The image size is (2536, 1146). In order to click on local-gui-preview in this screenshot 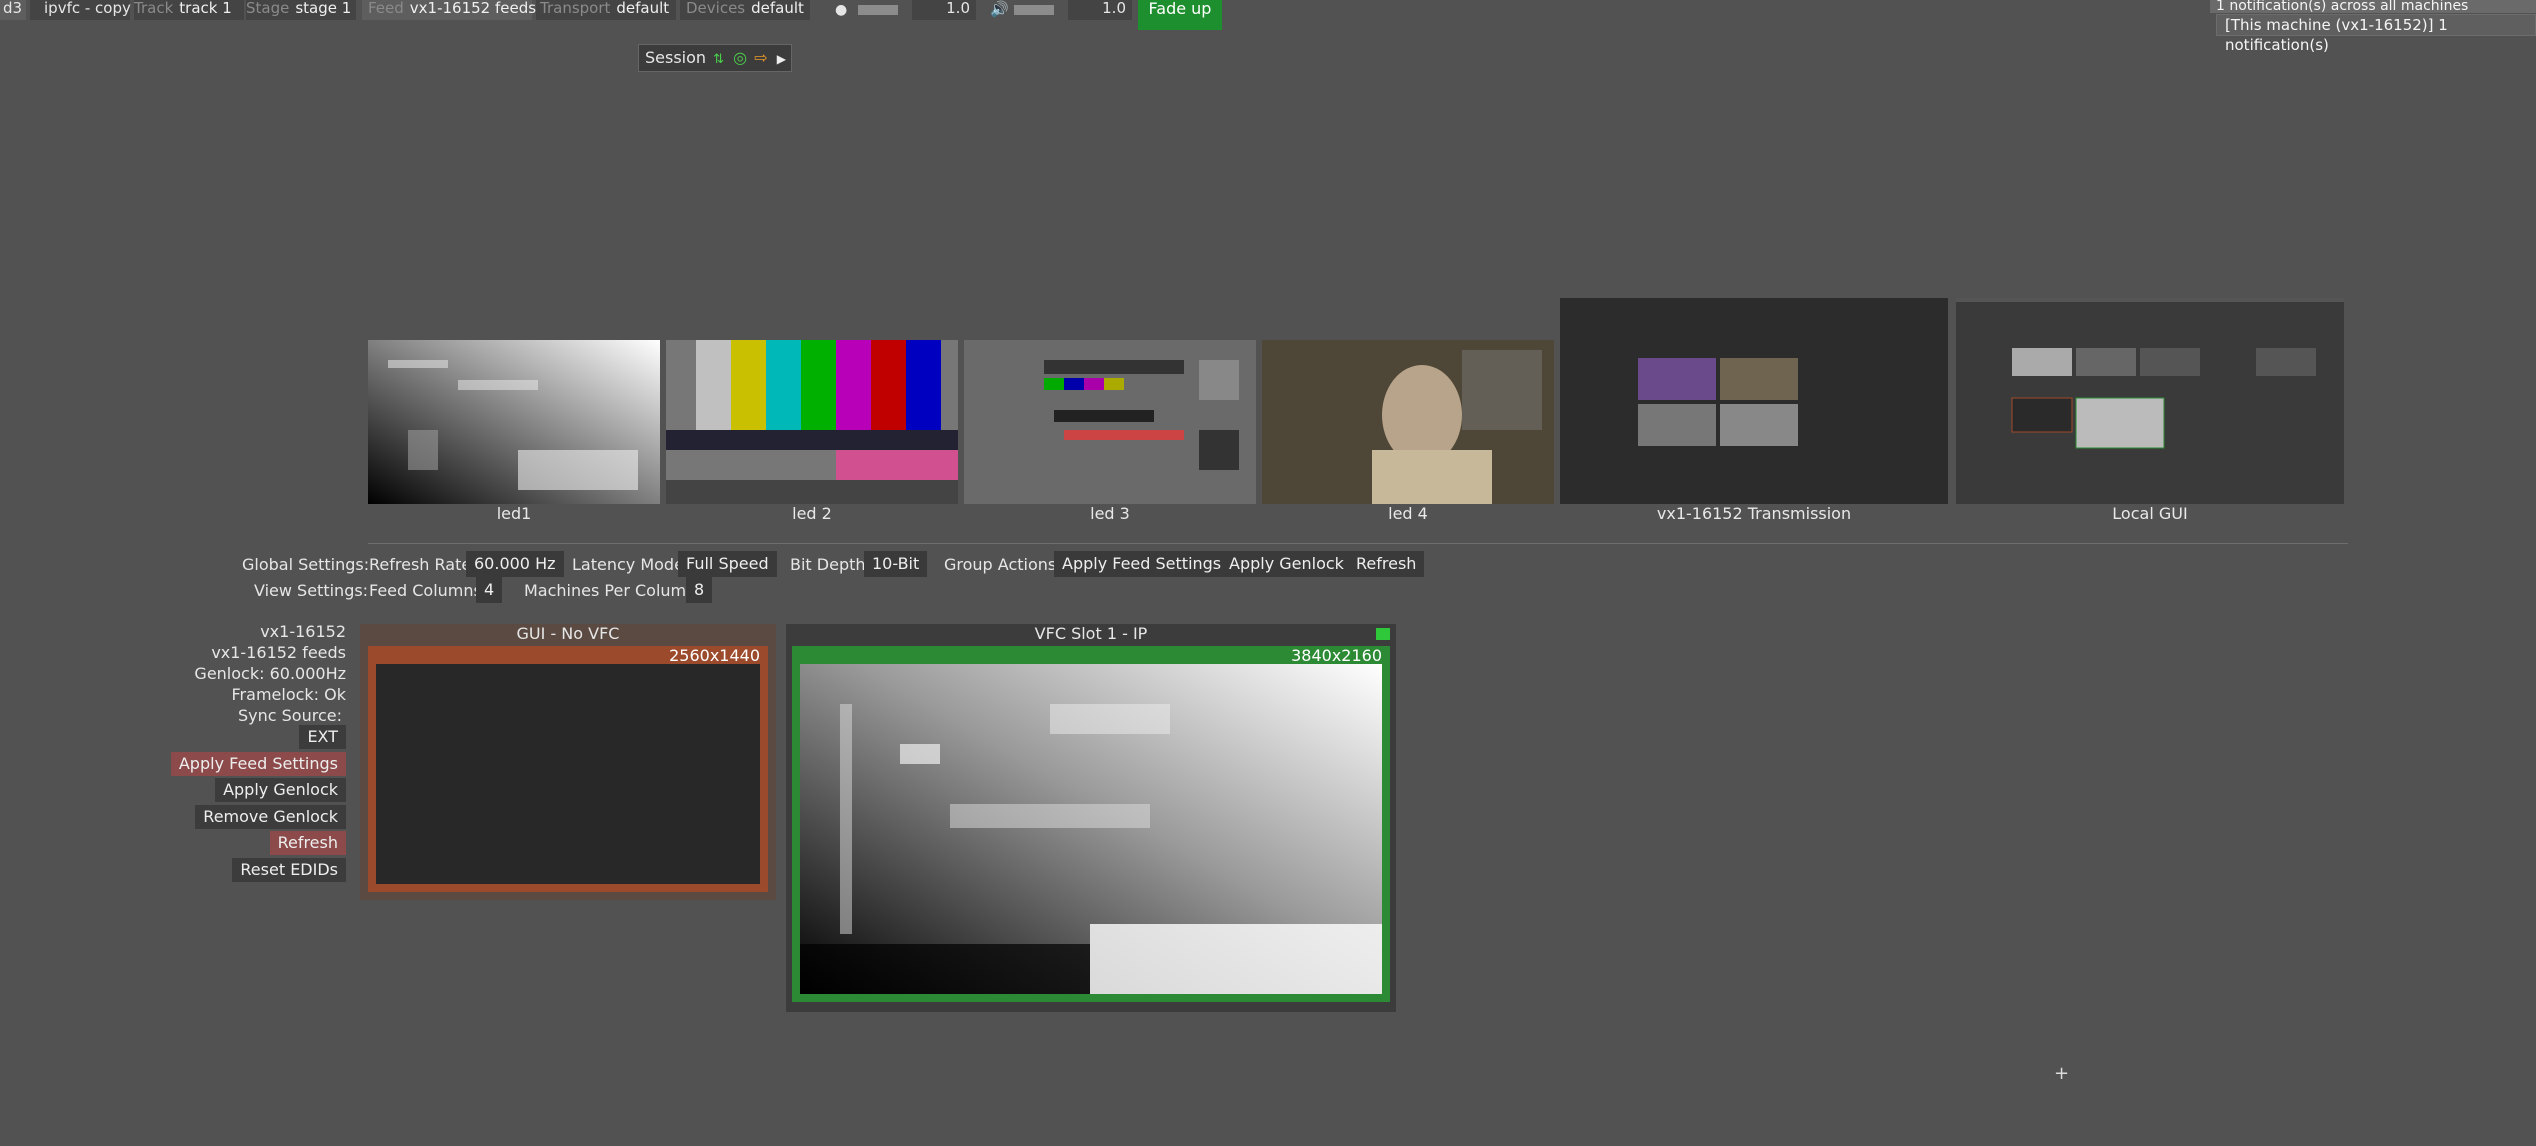, I will do `click(2150, 373)`.